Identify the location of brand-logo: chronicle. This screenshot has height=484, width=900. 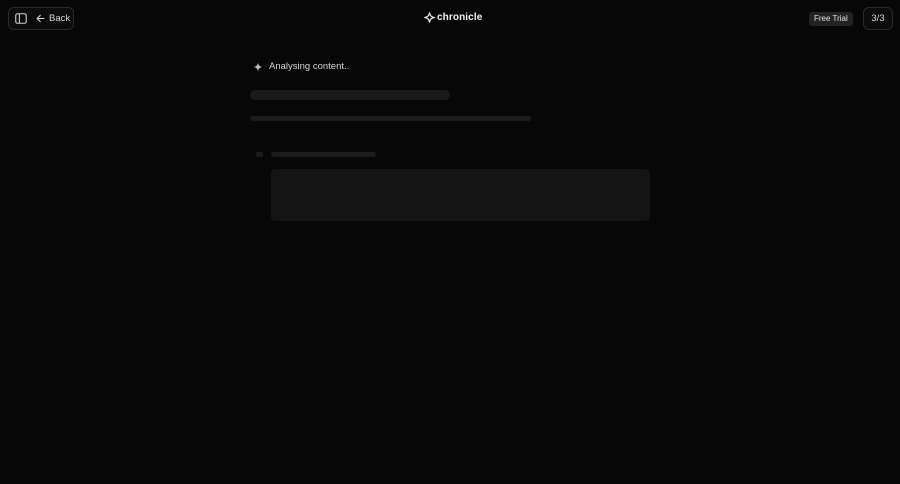
(453, 17).